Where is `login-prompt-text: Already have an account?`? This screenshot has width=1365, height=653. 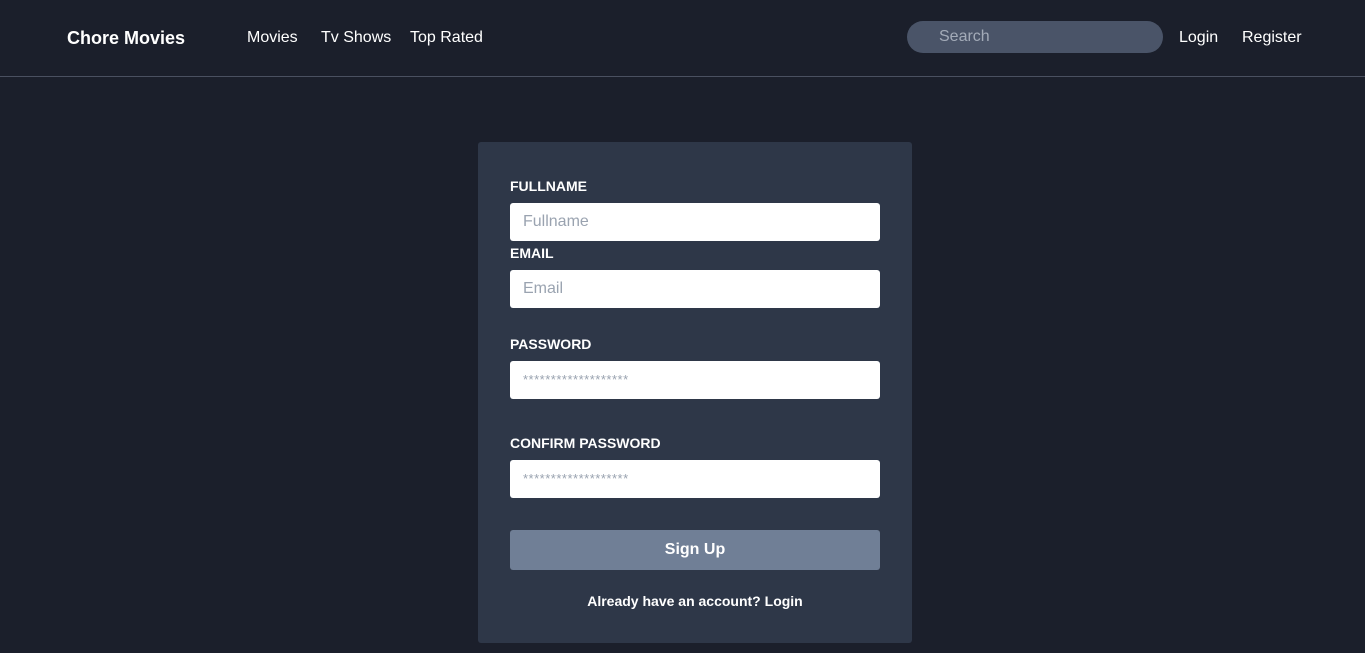
login-prompt-text: Already have an account? is located at coordinates (674, 601).